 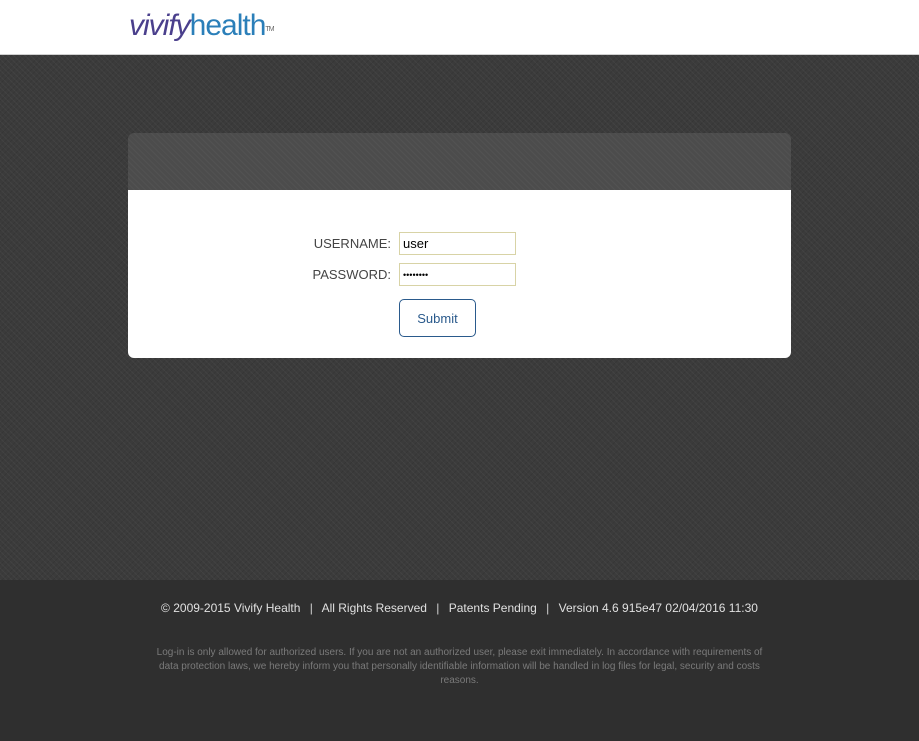 What do you see at coordinates (459, 161) in the screenshot?
I see `login-card-header` at bounding box center [459, 161].